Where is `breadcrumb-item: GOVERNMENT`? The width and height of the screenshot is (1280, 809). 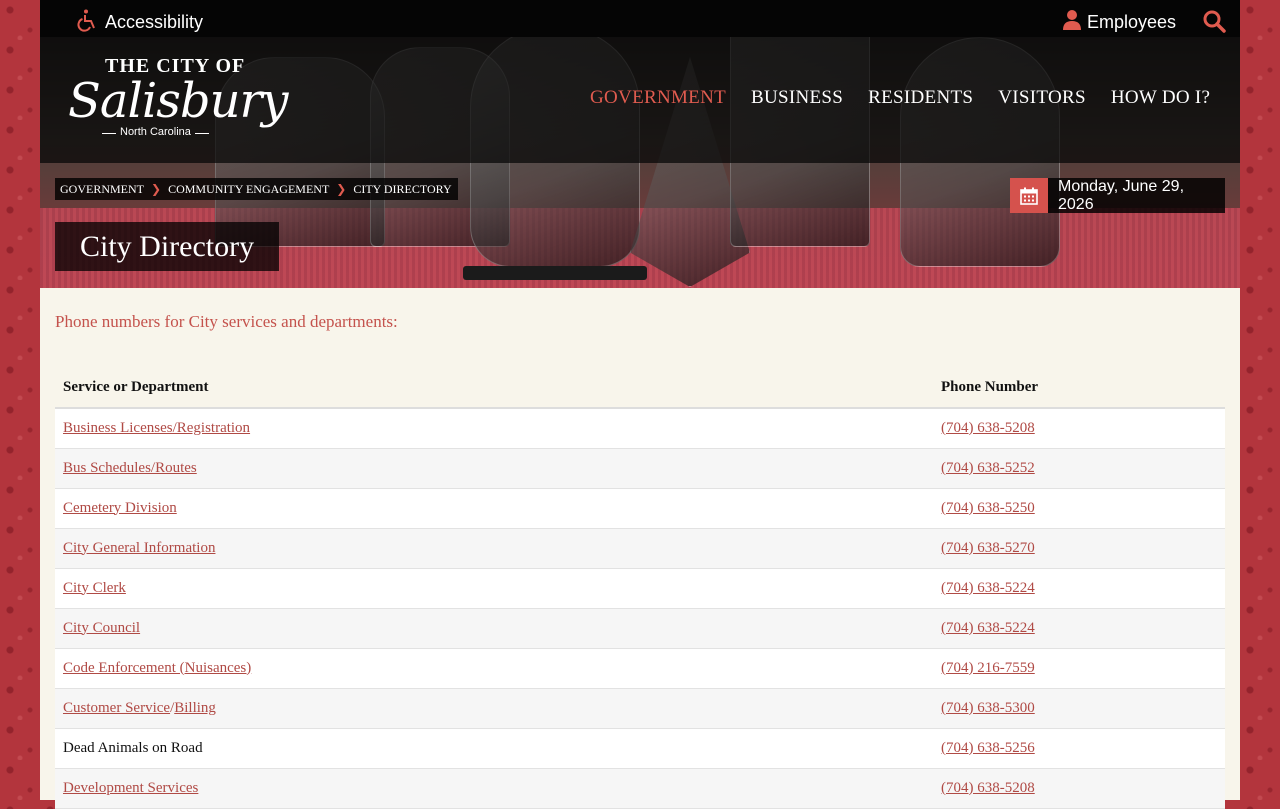
breadcrumb-item: GOVERNMENT is located at coordinates (102, 189).